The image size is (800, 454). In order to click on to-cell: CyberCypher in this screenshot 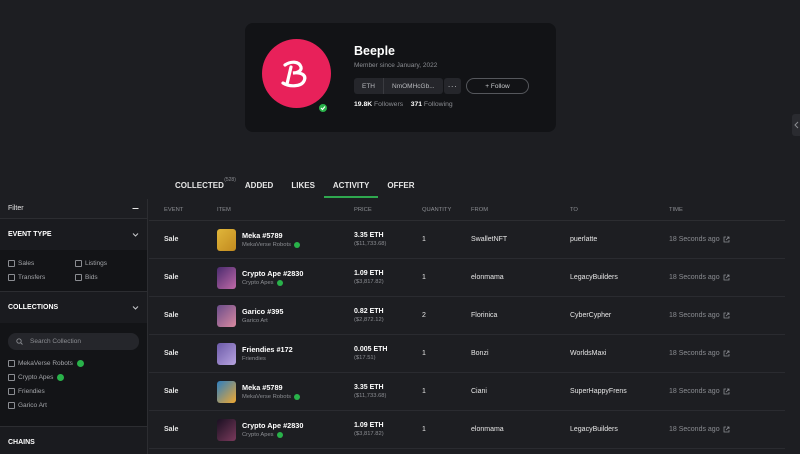, I will do `click(619, 315)`.